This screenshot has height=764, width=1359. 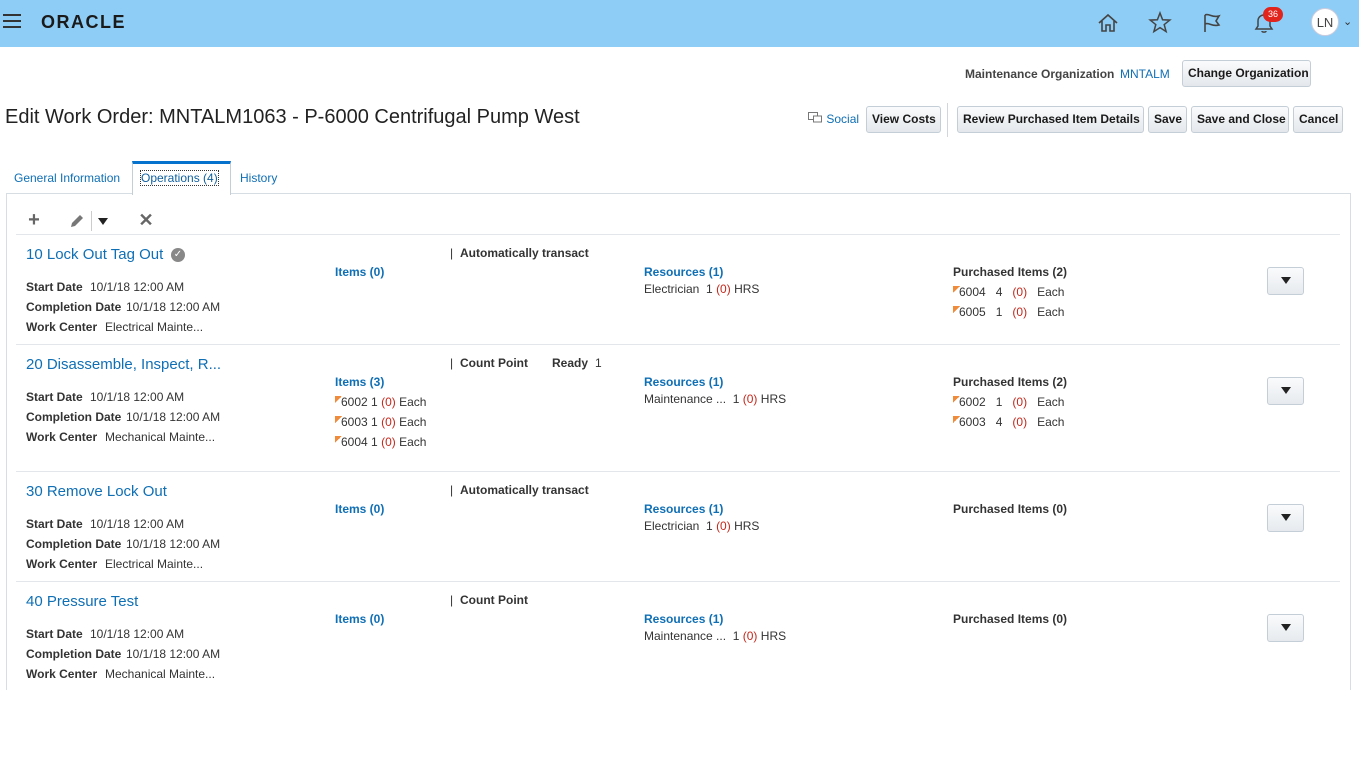 I want to click on cancel-button: Cancel, so click(x=1318, y=119).